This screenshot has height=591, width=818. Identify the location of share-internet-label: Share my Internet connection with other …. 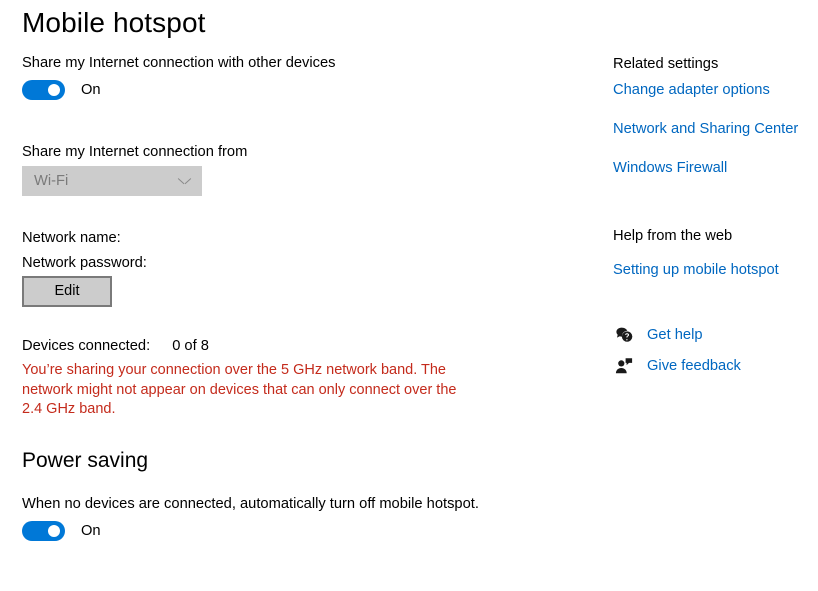
(179, 63).